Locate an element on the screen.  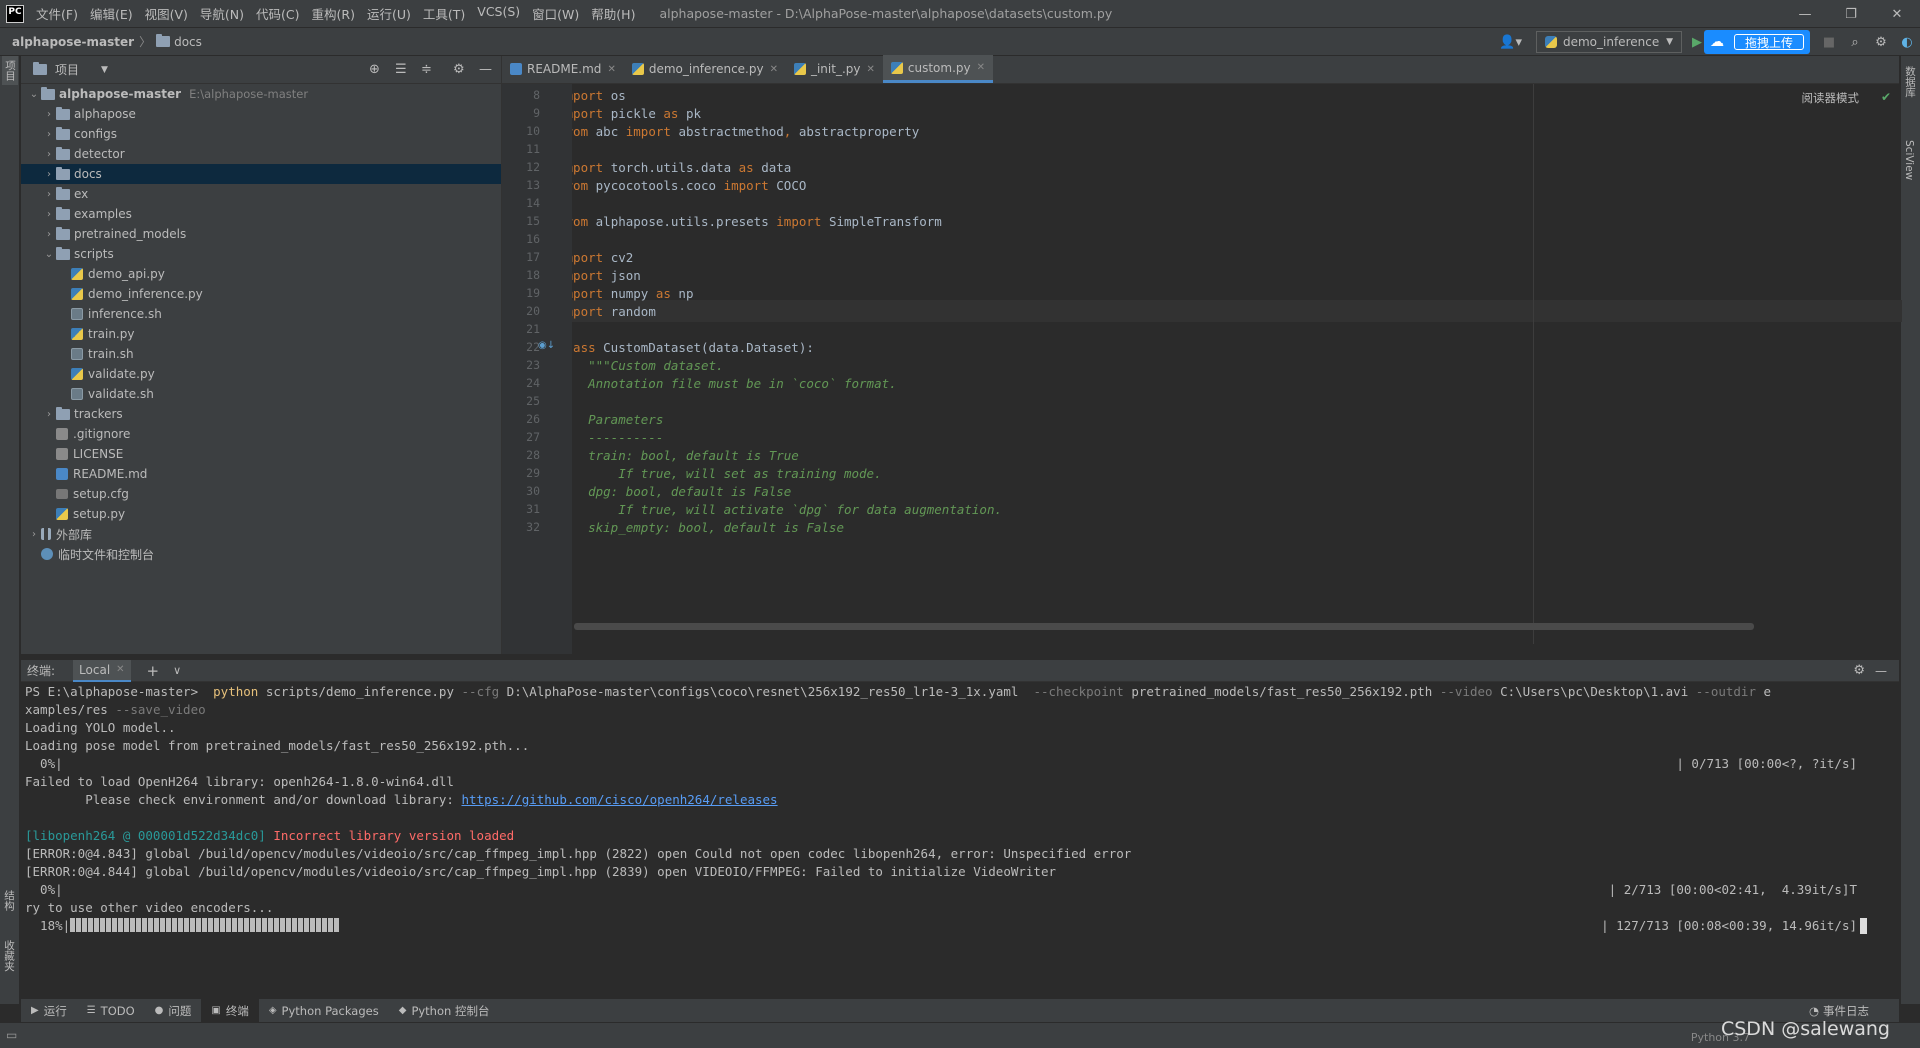
tree-item-train-sh: train.sh is located at coordinates (261, 354).